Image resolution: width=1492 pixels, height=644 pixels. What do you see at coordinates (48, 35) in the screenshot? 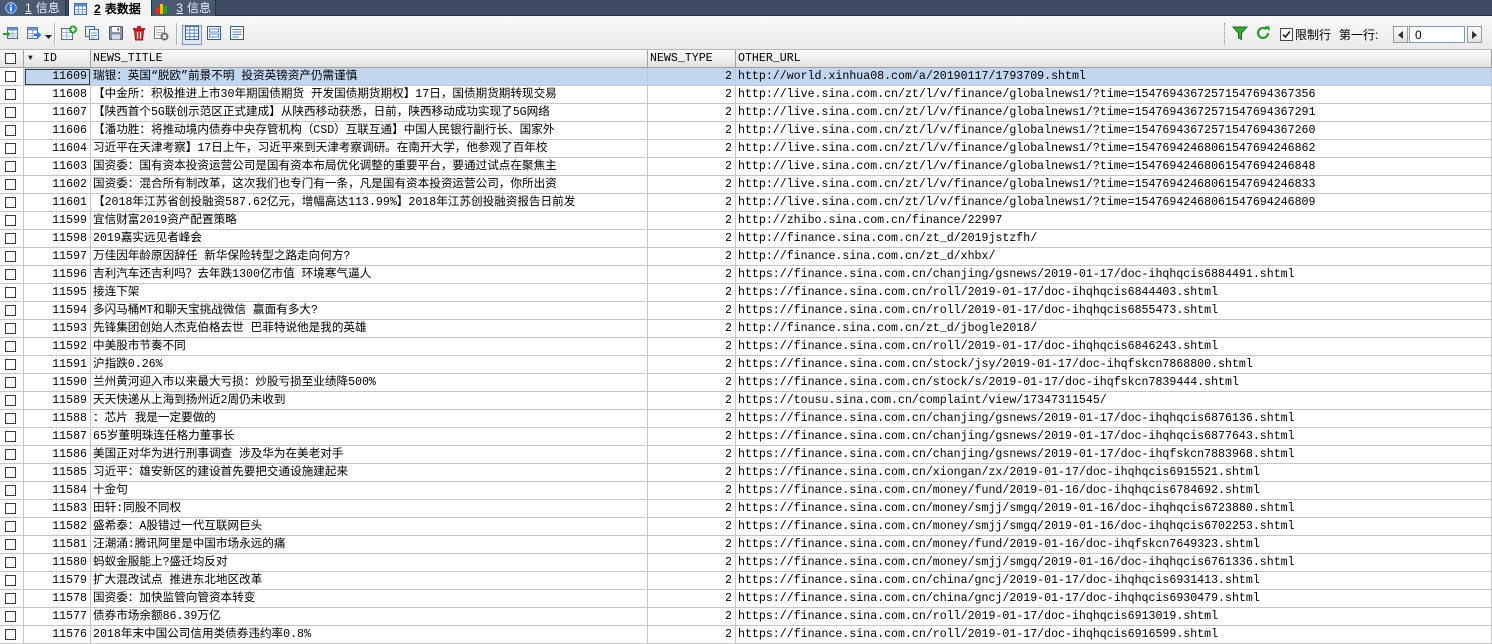
I see `export-dropdown` at bounding box center [48, 35].